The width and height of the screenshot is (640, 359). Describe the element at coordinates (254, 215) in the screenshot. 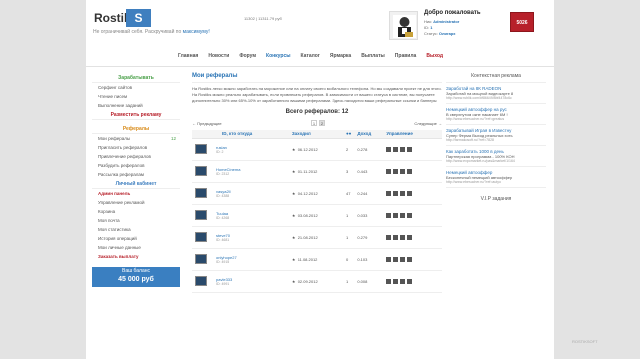

I see `user-cell: Tuulaa ID: 4268` at that location.